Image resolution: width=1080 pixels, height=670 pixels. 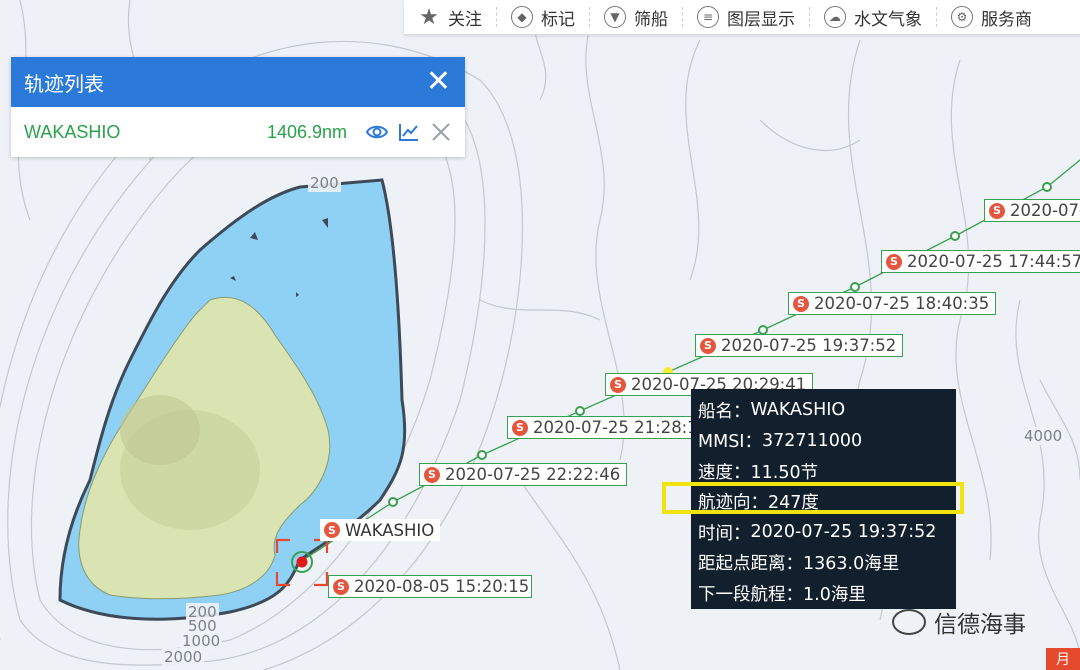 What do you see at coordinates (441, 132) in the screenshot?
I see `remove-icon` at bounding box center [441, 132].